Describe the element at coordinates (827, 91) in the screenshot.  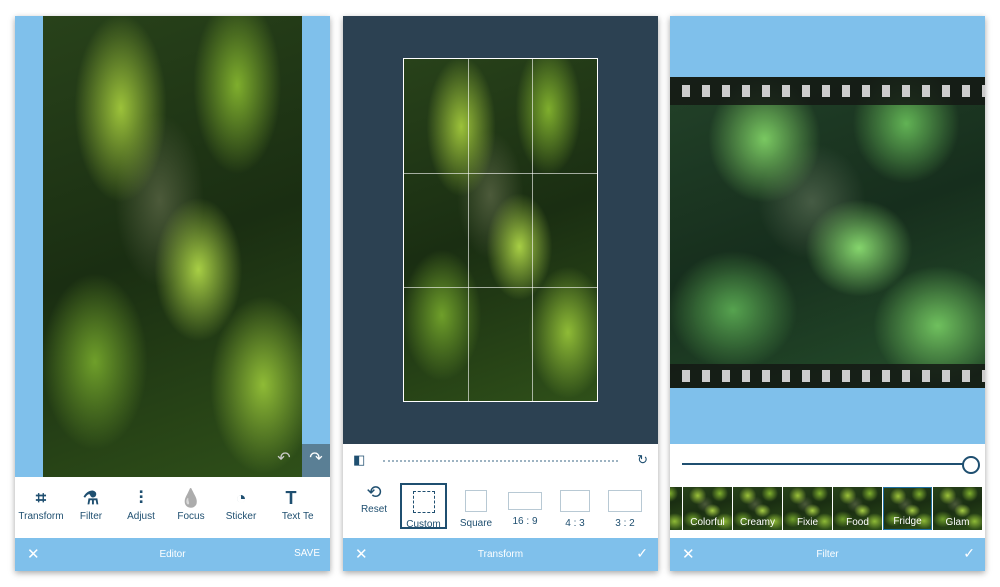
I see `film-strip-top` at that location.